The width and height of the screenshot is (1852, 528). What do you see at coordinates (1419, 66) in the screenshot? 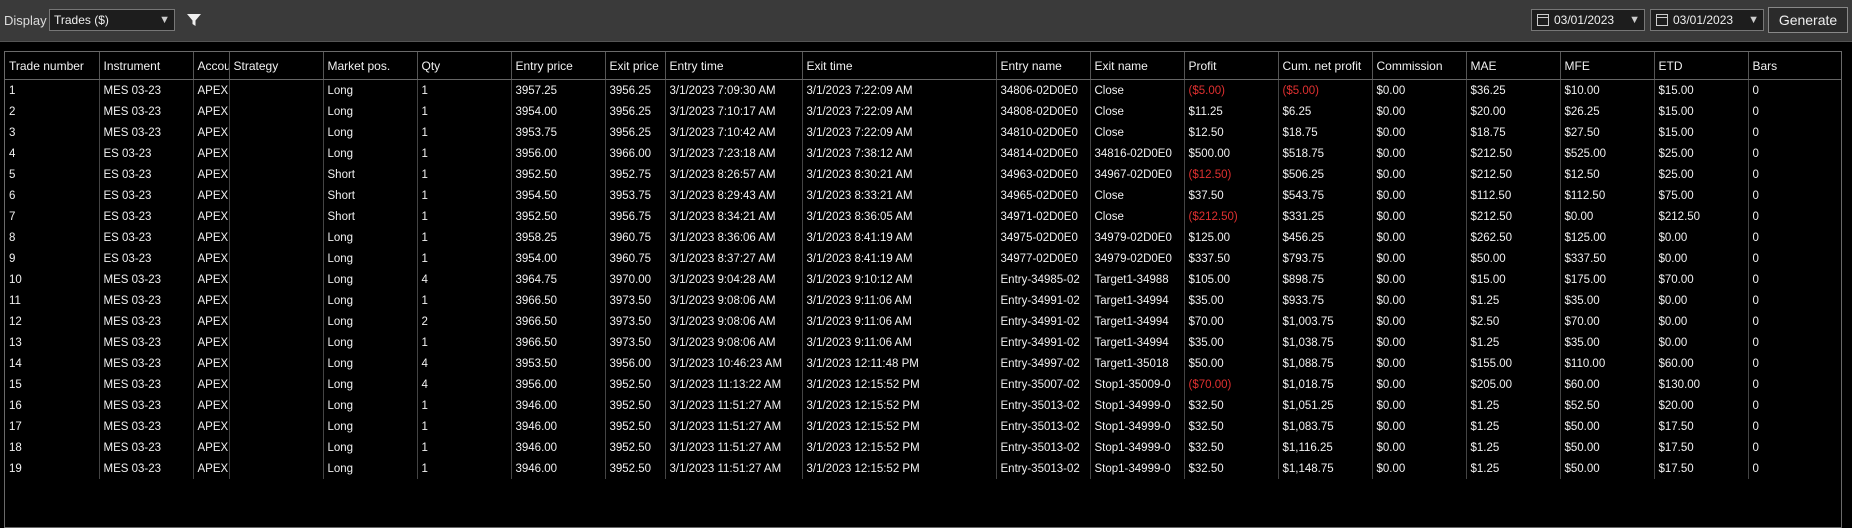
I see `column-header: Commission` at bounding box center [1419, 66].